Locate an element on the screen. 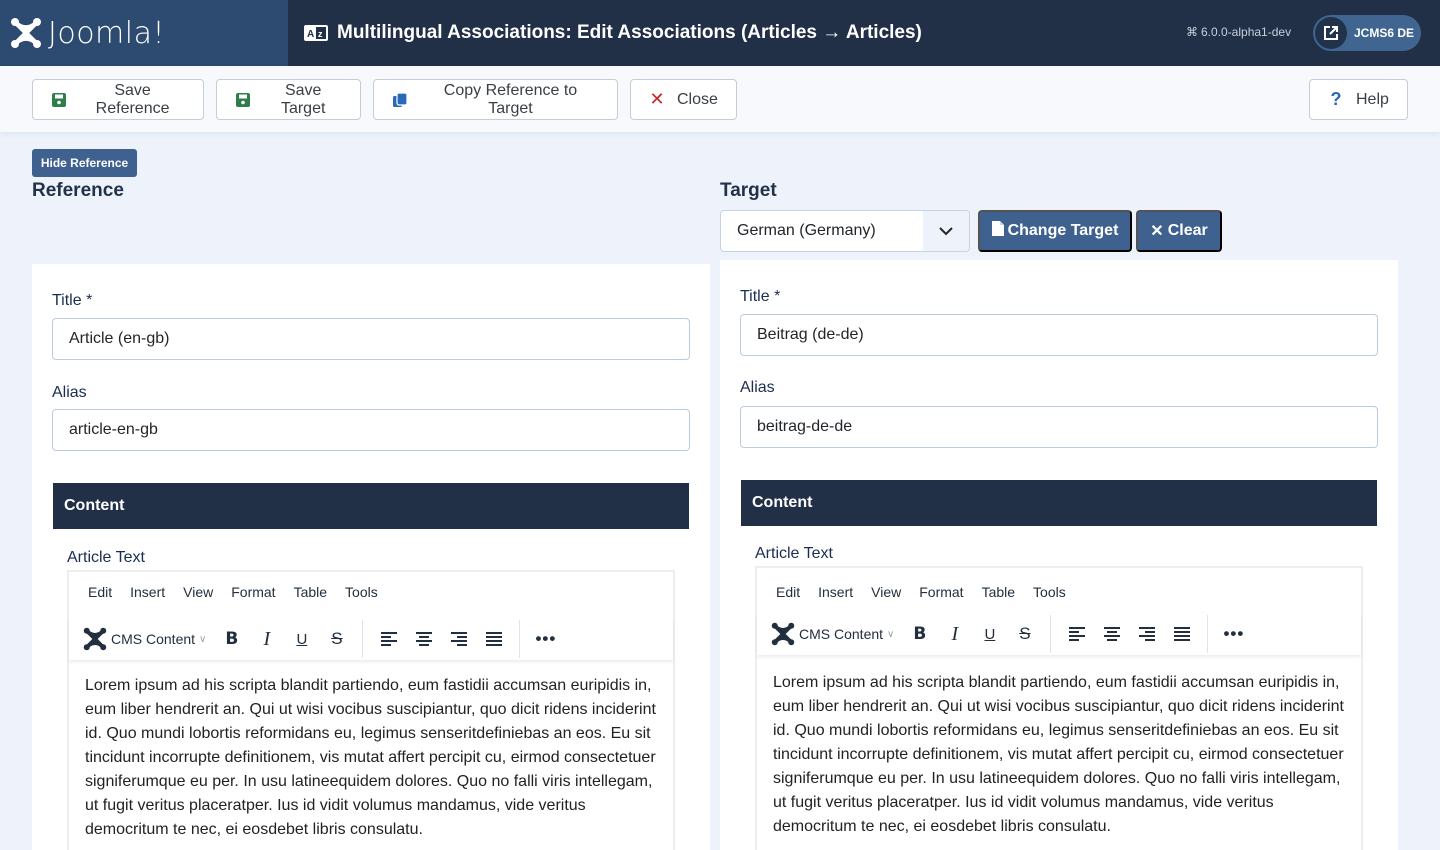 This screenshot has width=1440, height=850. change-target-label: Change Target is located at coordinates (1063, 230).